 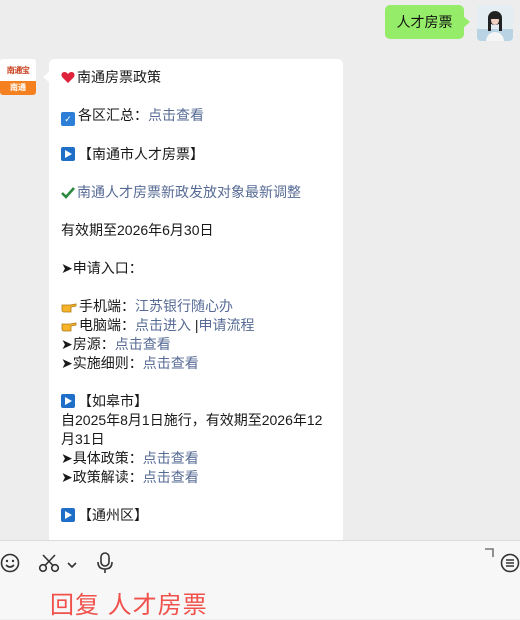 I want to click on rugao-date-line1: 自2025年8月1日施行，有效期至2026年12, so click(x=192, y=420).